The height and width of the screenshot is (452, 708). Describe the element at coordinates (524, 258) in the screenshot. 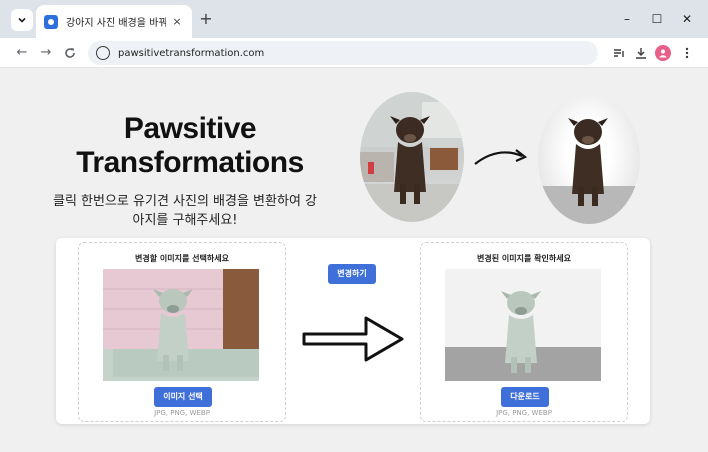

I see `result-title: 변경된 이미지를 확인하세요` at that location.